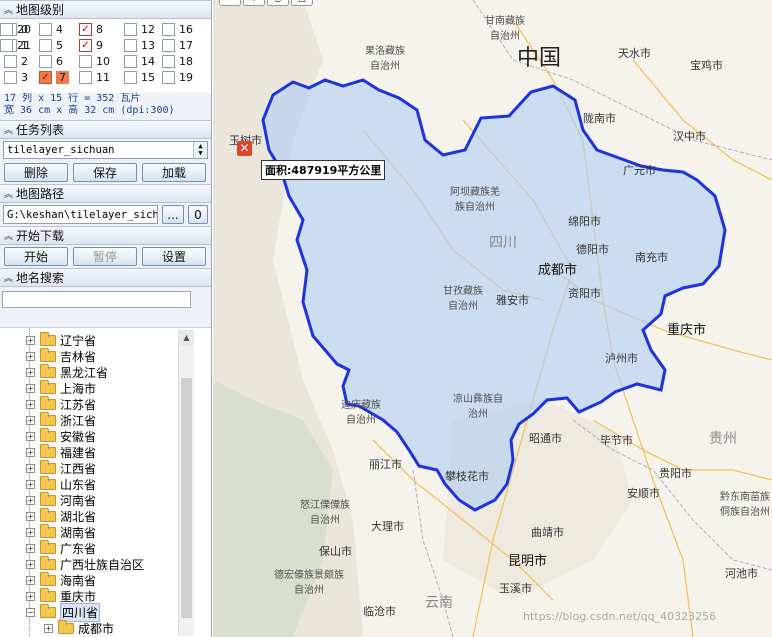 This screenshot has width=772, height=637. What do you see at coordinates (67, 371) in the screenshot?
I see `tree-item: + 黑龙江省` at bounding box center [67, 371].